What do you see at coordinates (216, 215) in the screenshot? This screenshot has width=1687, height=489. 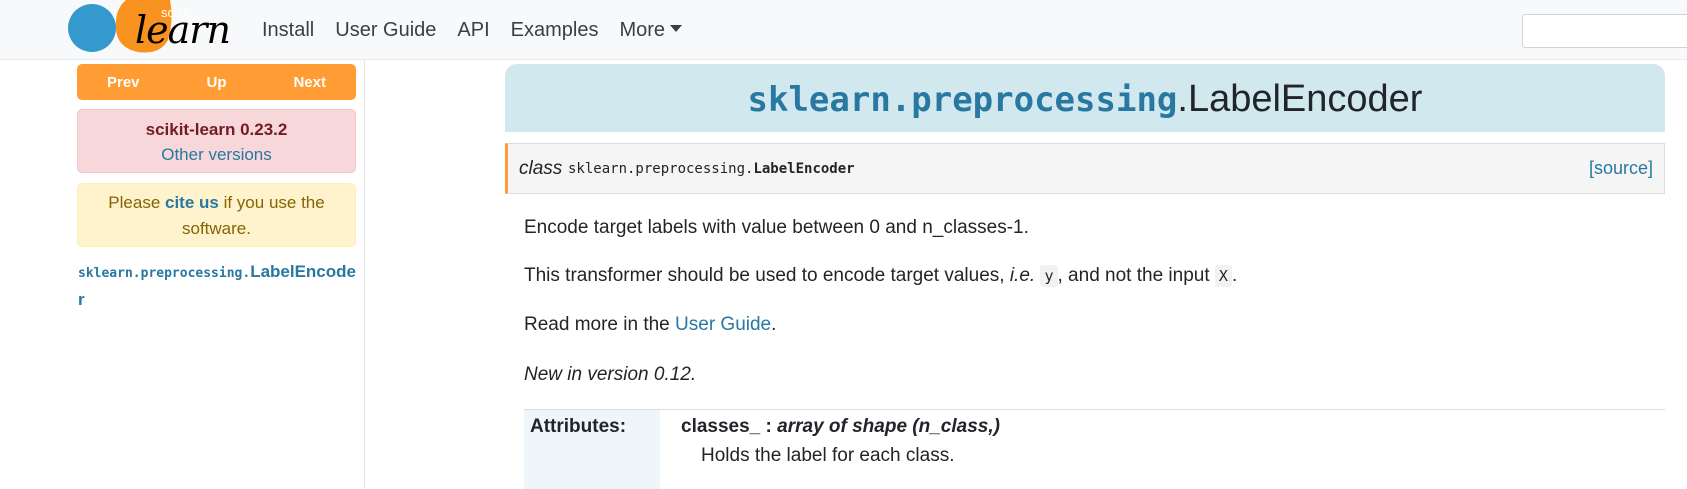 I see `cite-box: Please cite us if you use the software.` at bounding box center [216, 215].